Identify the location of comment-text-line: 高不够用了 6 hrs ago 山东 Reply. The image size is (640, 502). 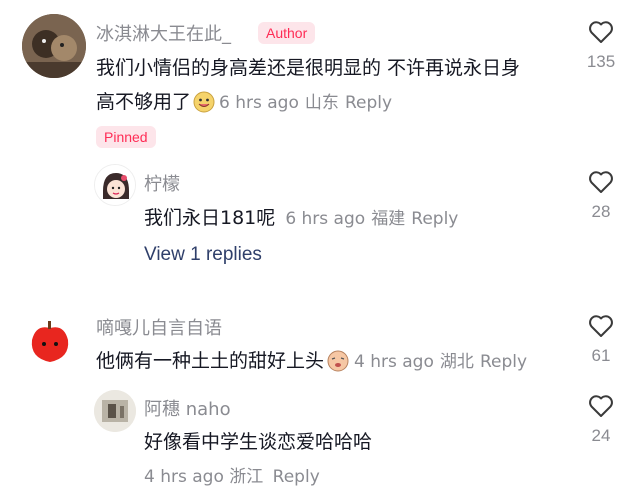
(244, 102).